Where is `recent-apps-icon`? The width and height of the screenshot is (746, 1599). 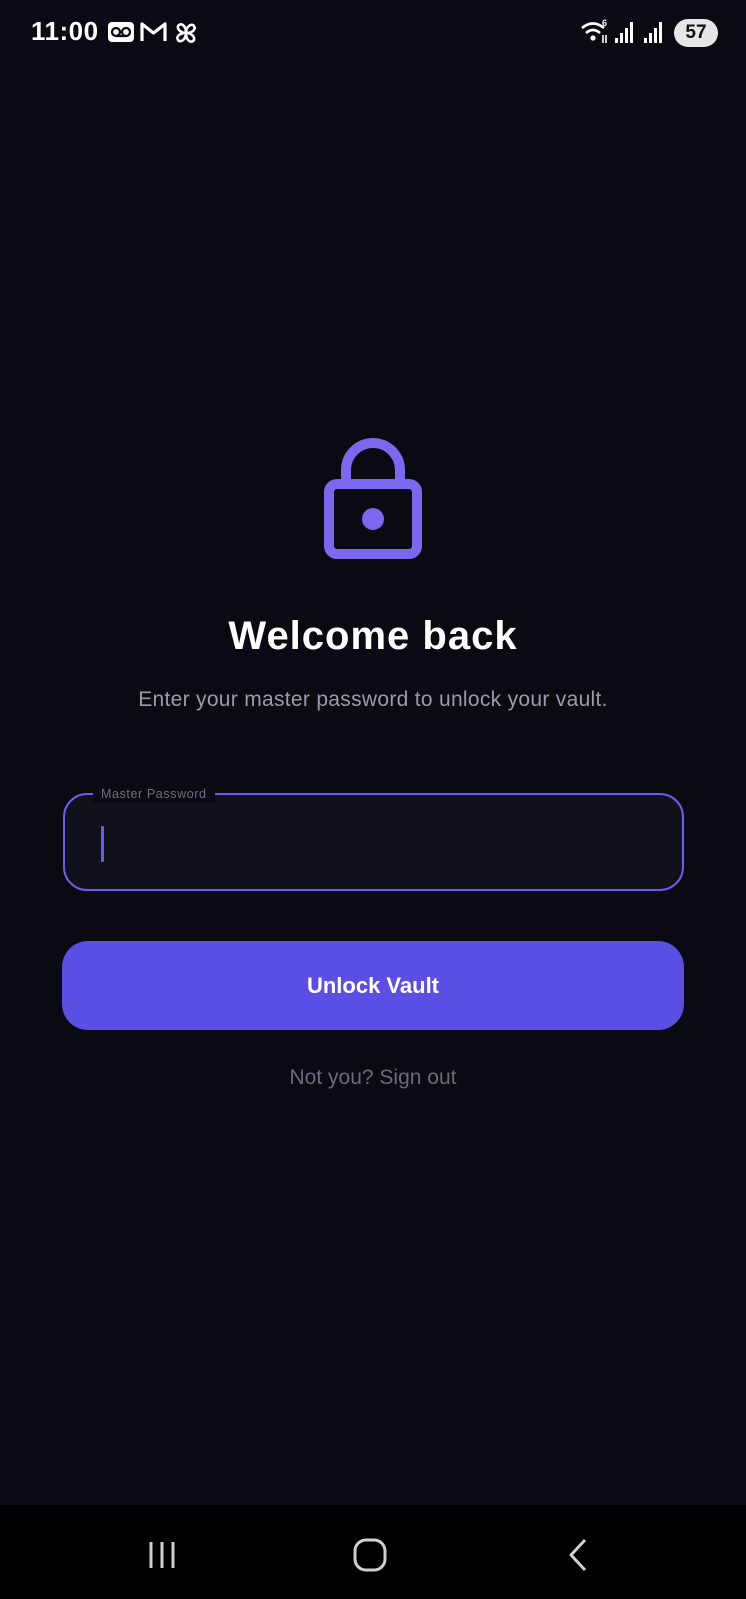
recent-apps-icon is located at coordinates (162, 1555).